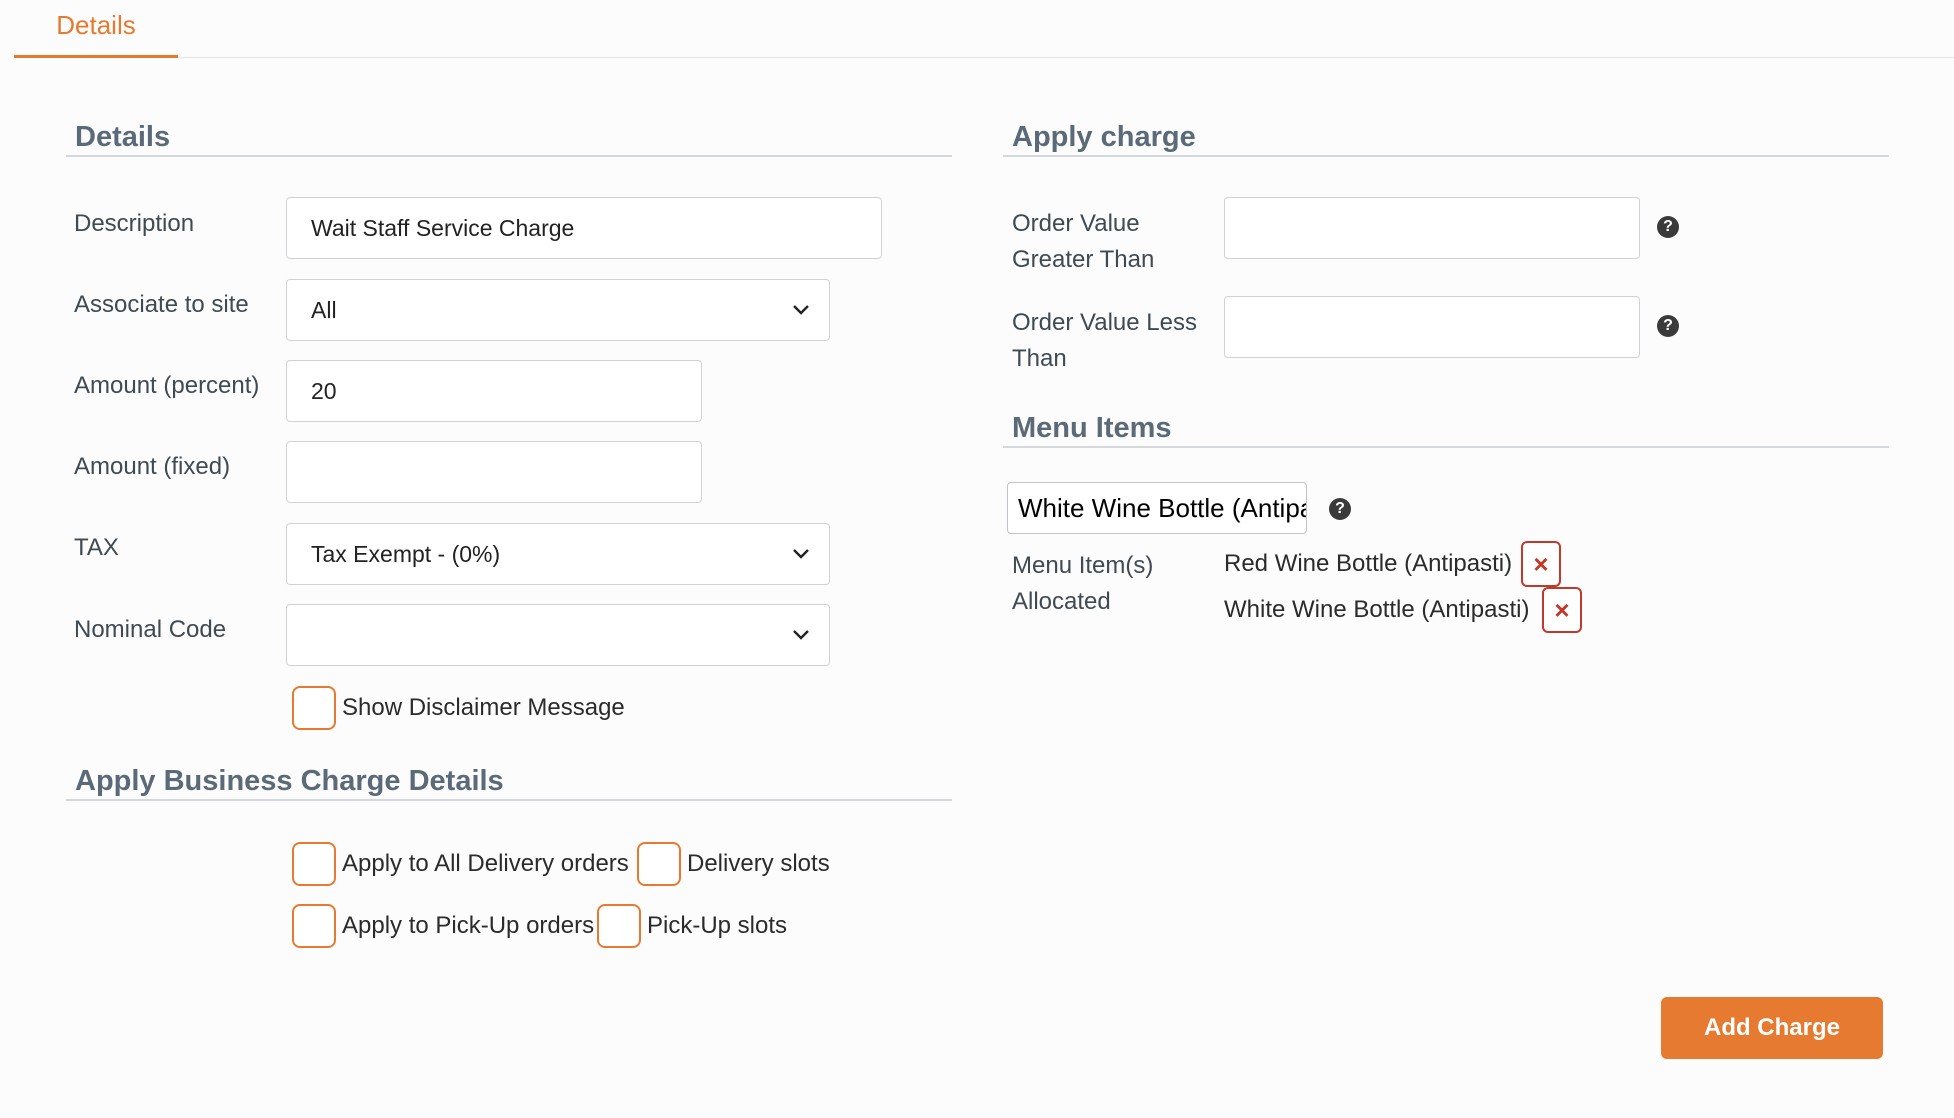 Image resolution: width=1954 pixels, height=1118 pixels. Describe the element at coordinates (1104, 341) in the screenshot. I see `less-label: Order Value Less Than` at that location.